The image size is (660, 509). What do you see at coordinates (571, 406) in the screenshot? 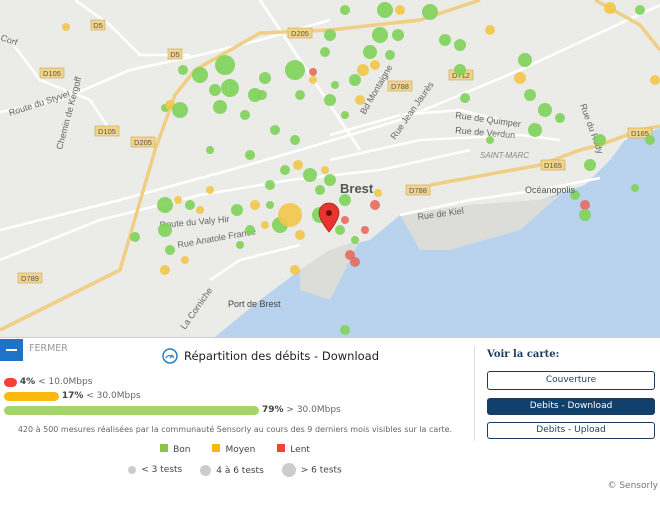
I see `download-speed-button: Debits - Download` at bounding box center [571, 406].